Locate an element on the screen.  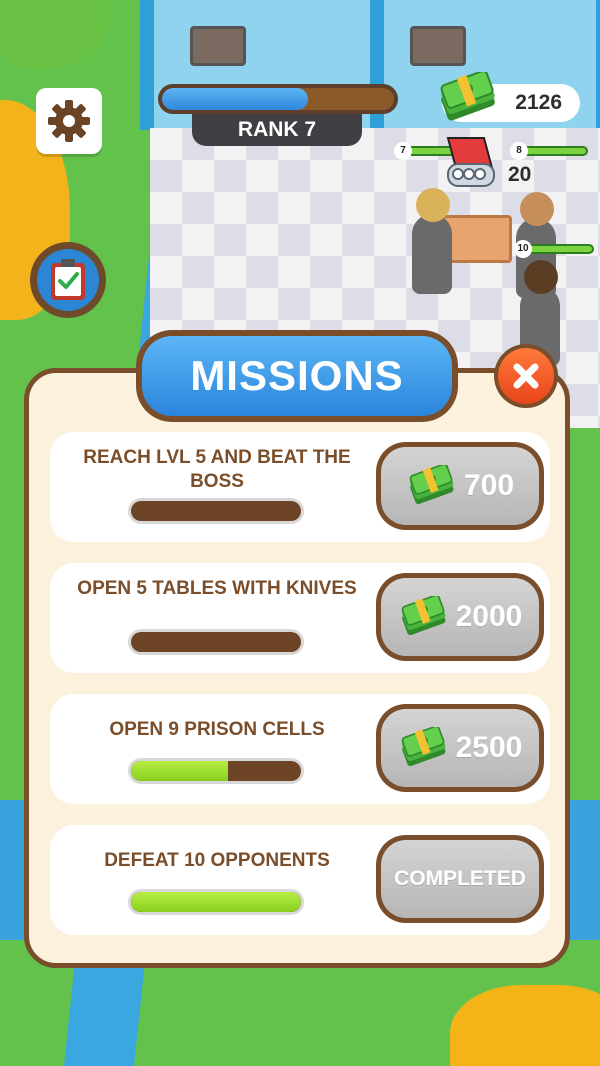
mission-label: DEFEAT 10 OPPONENTS is located at coordinates (217, 860).